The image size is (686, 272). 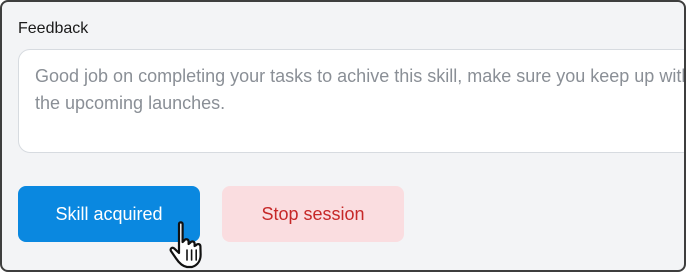 What do you see at coordinates (185, 245) in the screenshot?
I see `hand-pointer-icon` at bounding box center [185, 245].